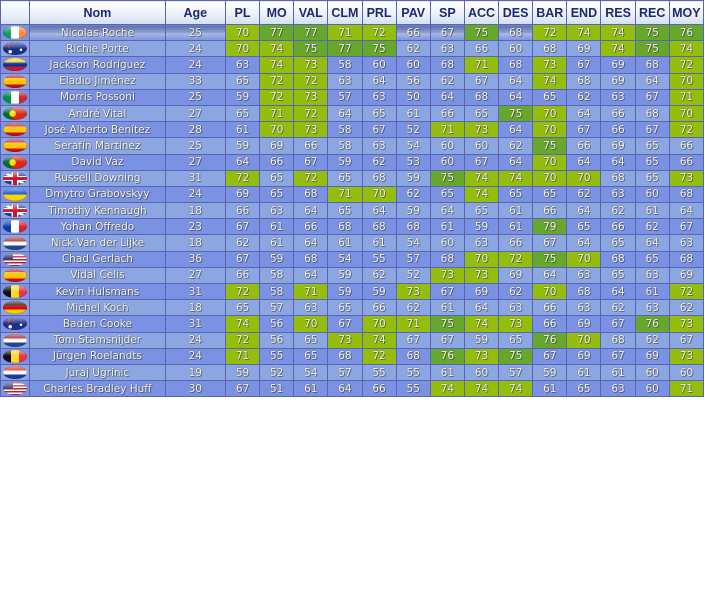 This screenshot has height=614, width=705. Describe the element at coordinates (345, 308) in the screenshot. I see `stat-clm: 65` at that location.